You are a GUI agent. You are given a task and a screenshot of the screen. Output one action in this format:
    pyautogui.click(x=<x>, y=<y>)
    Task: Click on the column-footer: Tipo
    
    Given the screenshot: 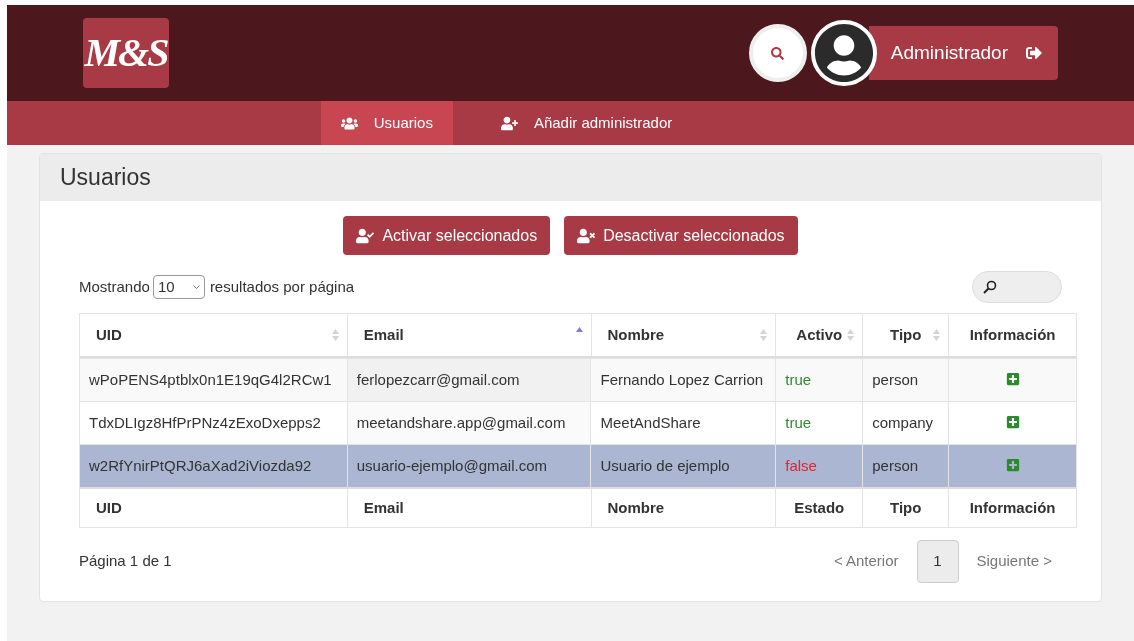 What is the action you would take?
    pyautogui.click(x=906, y=508)
    